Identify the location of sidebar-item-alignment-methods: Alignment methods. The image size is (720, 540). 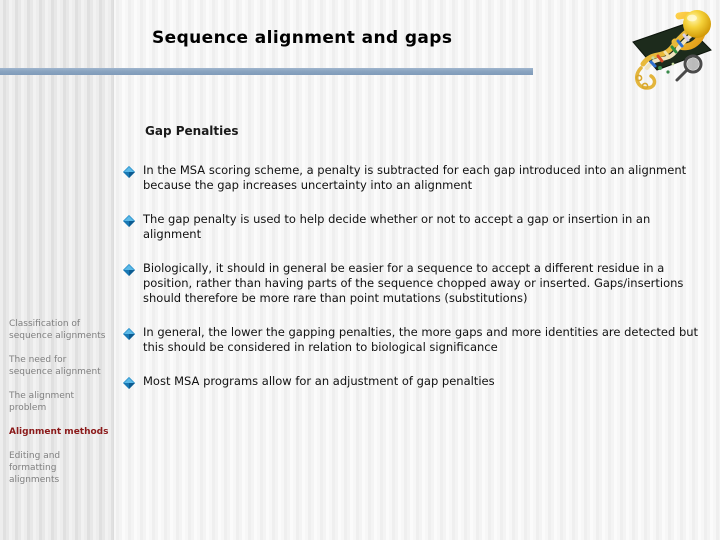
(59, 432).